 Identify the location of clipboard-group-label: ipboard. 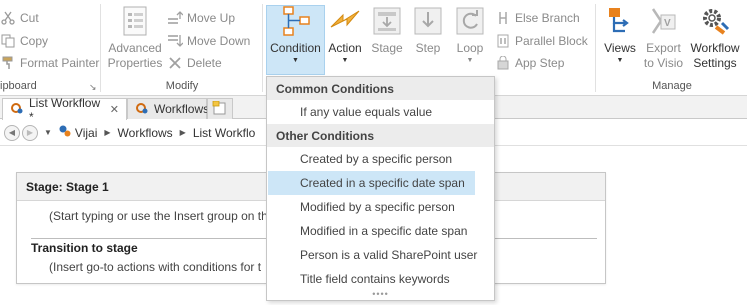
(18, 86).